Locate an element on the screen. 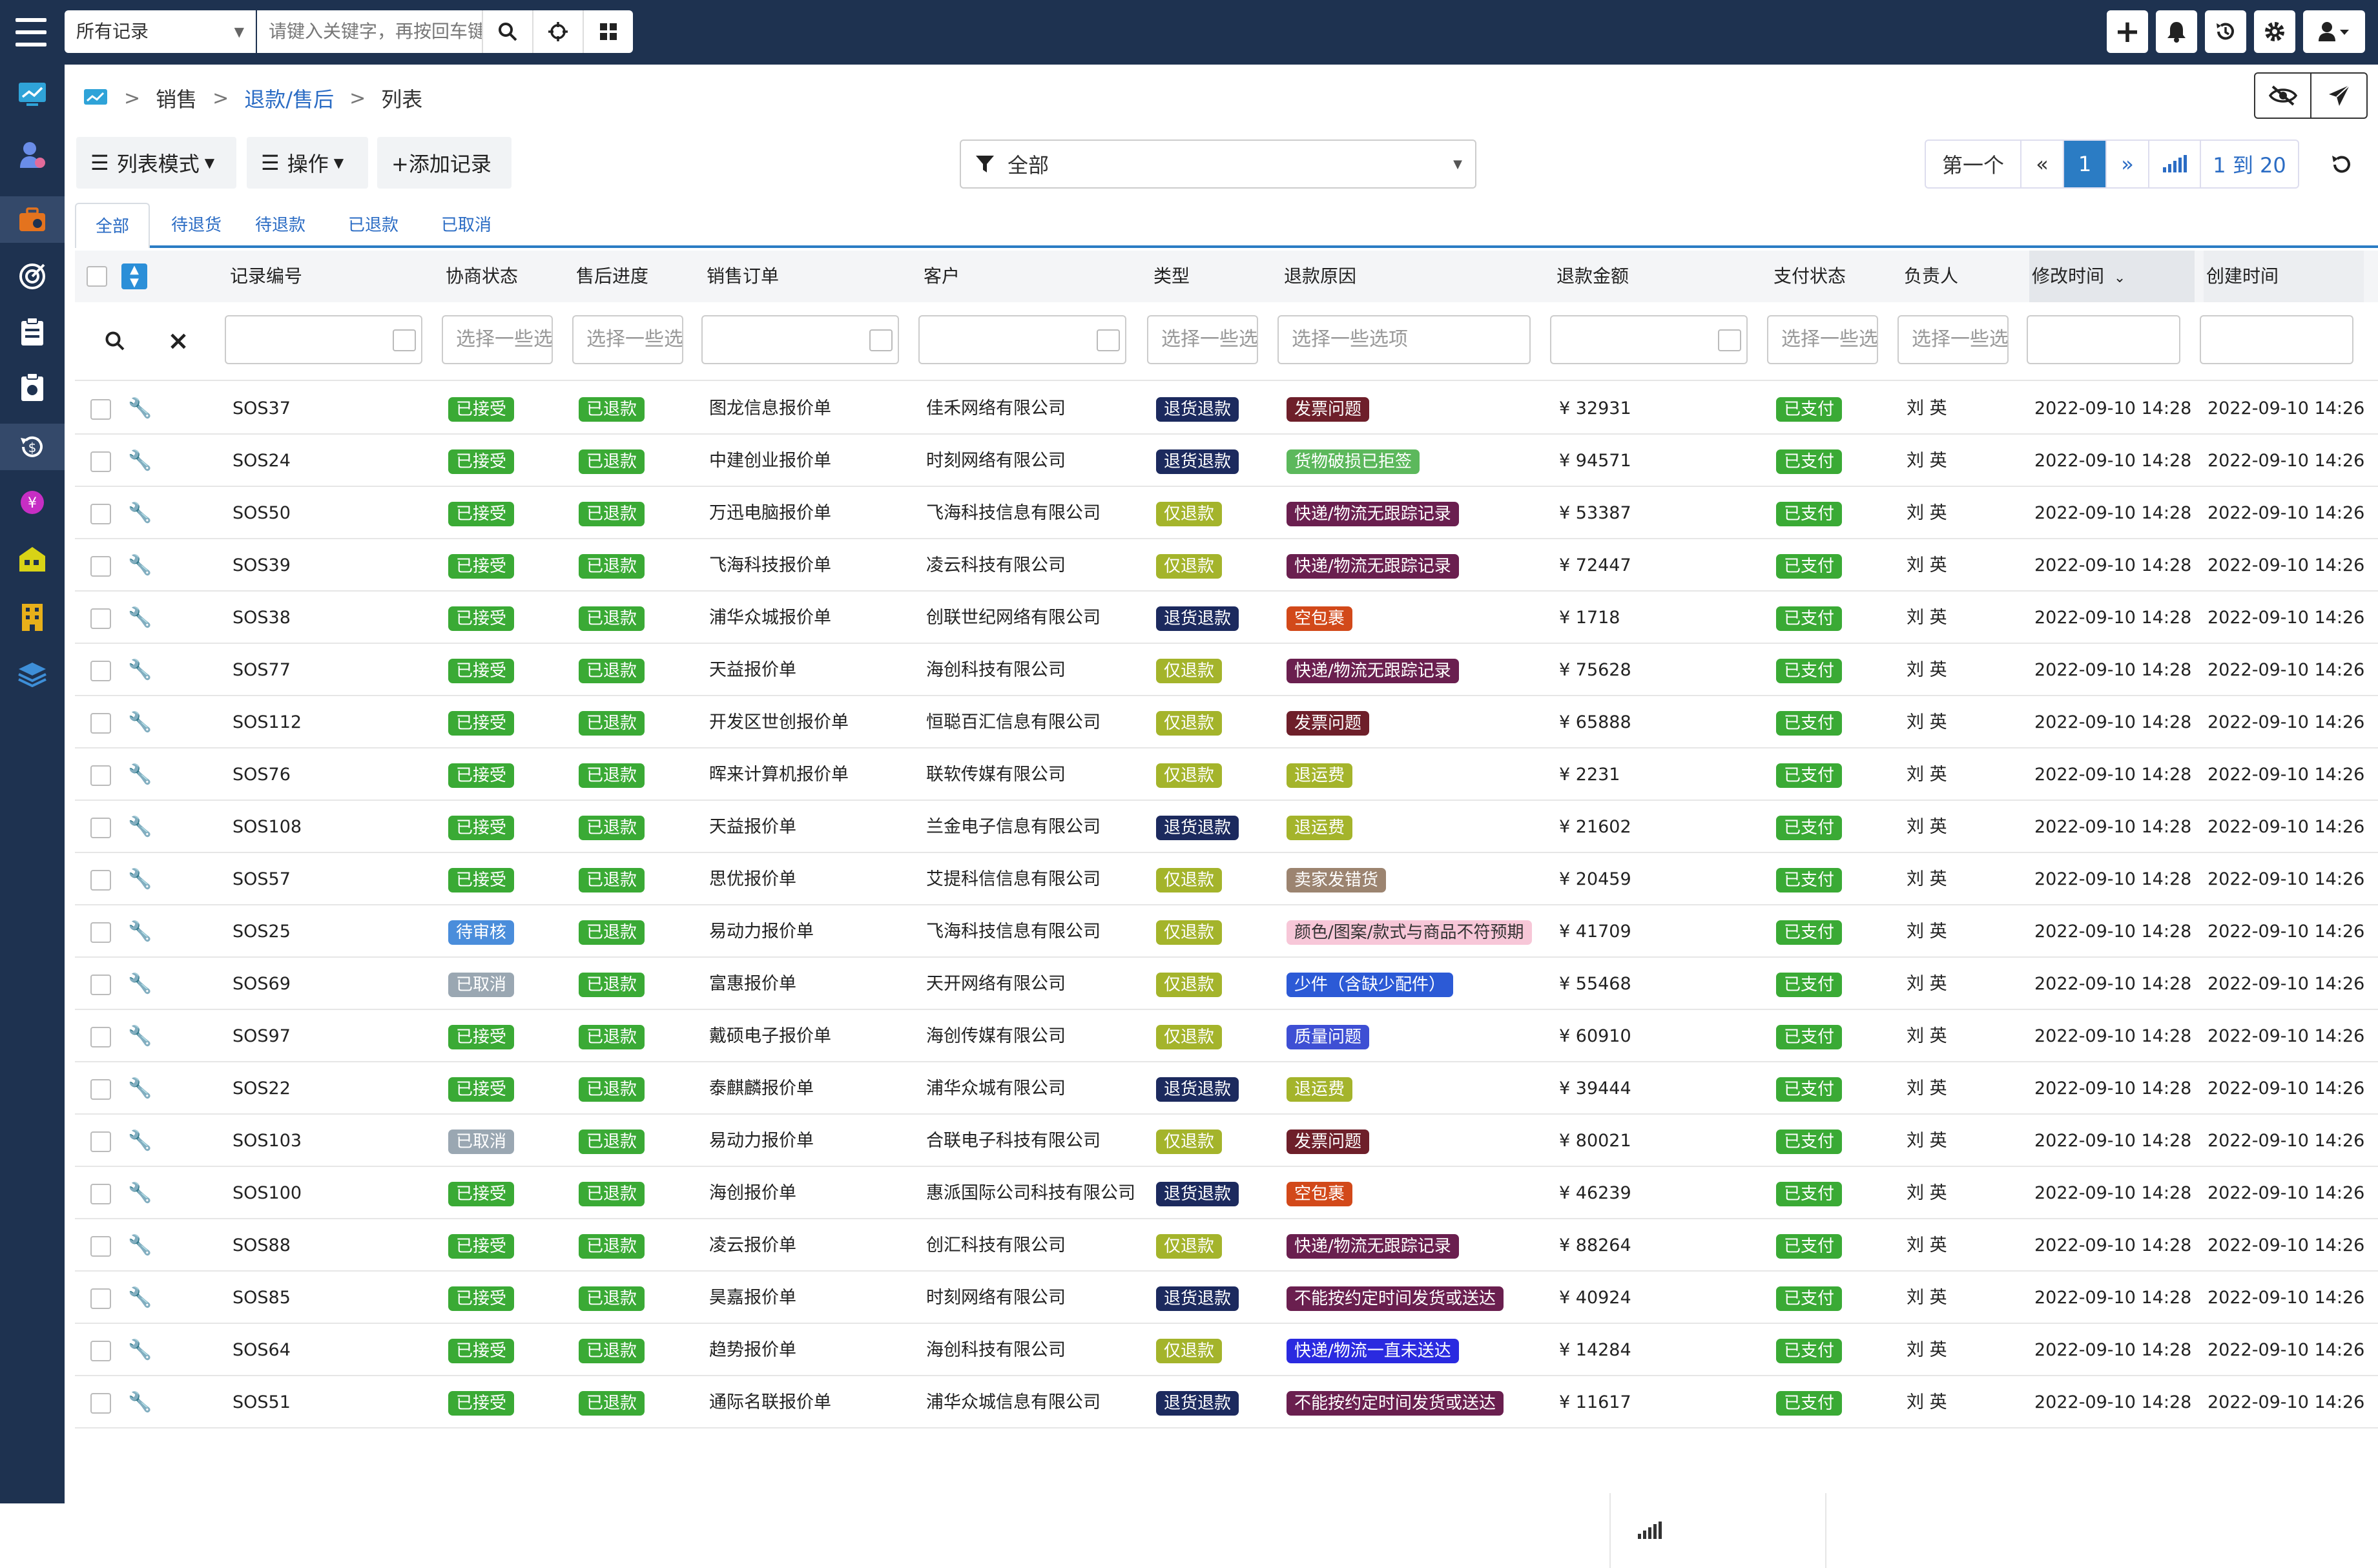 The image size is (2378, 1568). cell-sales-order: 富惠报价单 is located at coordinates (752, 984).